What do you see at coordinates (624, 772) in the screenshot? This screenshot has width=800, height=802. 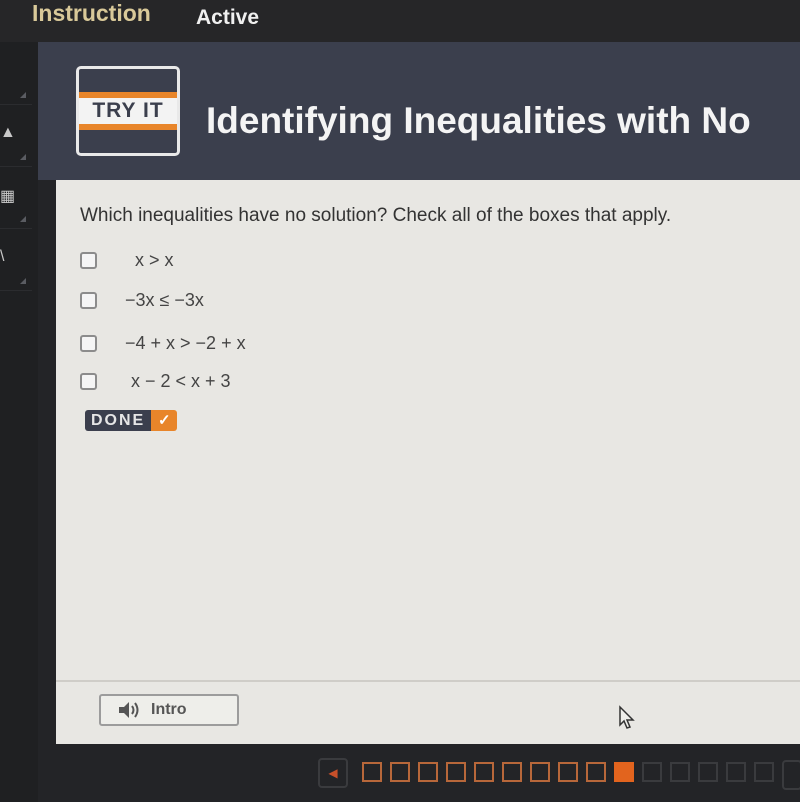 I see `page-indicator-current` at bounding box center [624, 772].